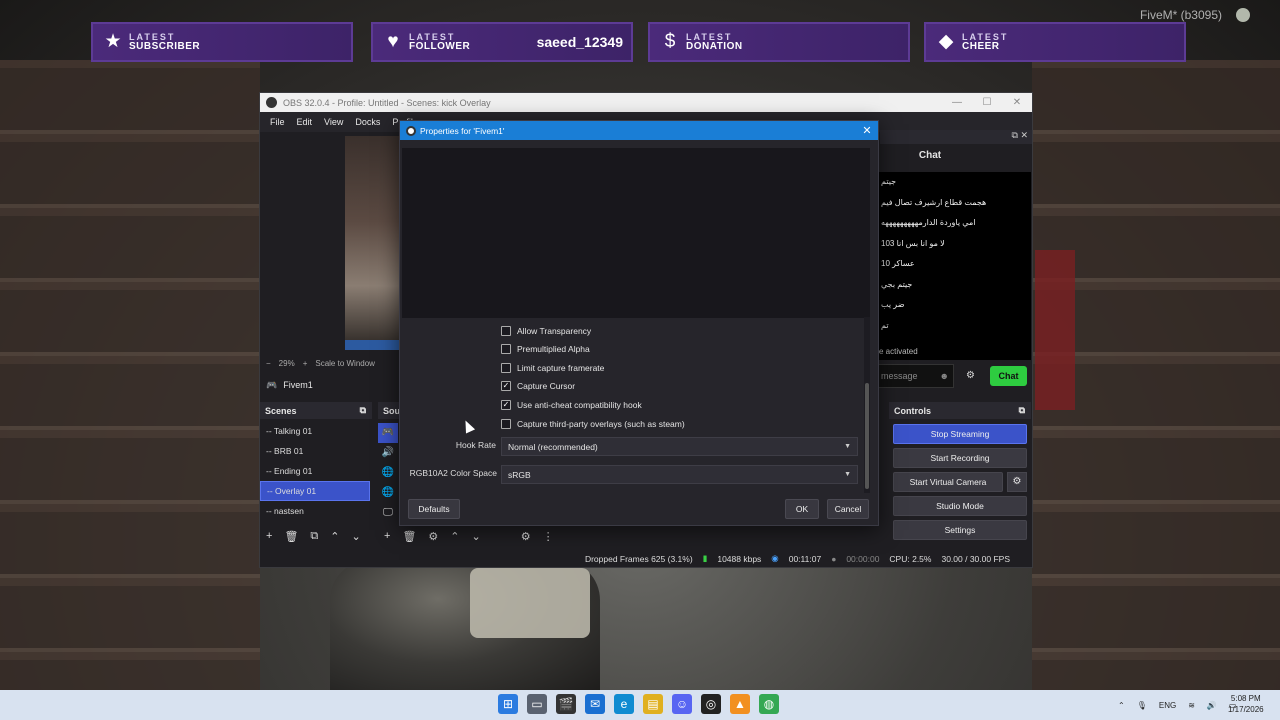 Image resolution: width=1280 pixels, height=720 pixels. I want to click on minimize-icon: —, so click(957, 102).